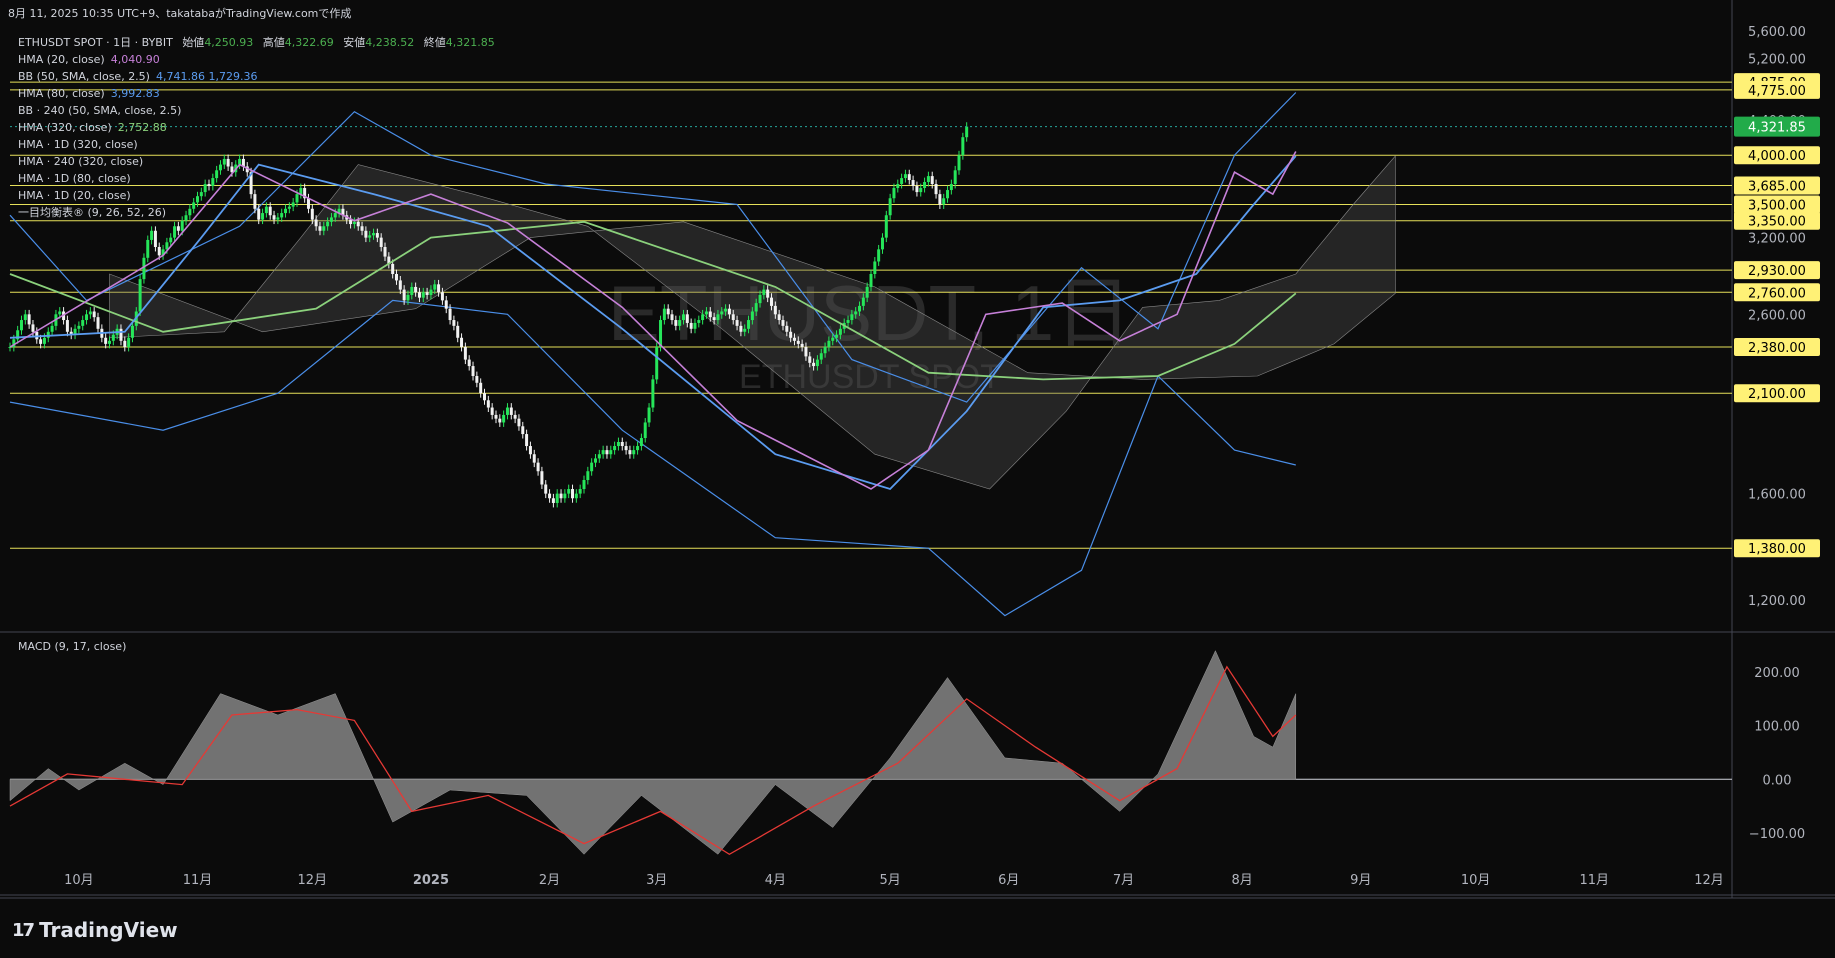  Describe the element at coordinates (309, 42) in the screenshot. I see `high-value: 4,322.69` at that location.